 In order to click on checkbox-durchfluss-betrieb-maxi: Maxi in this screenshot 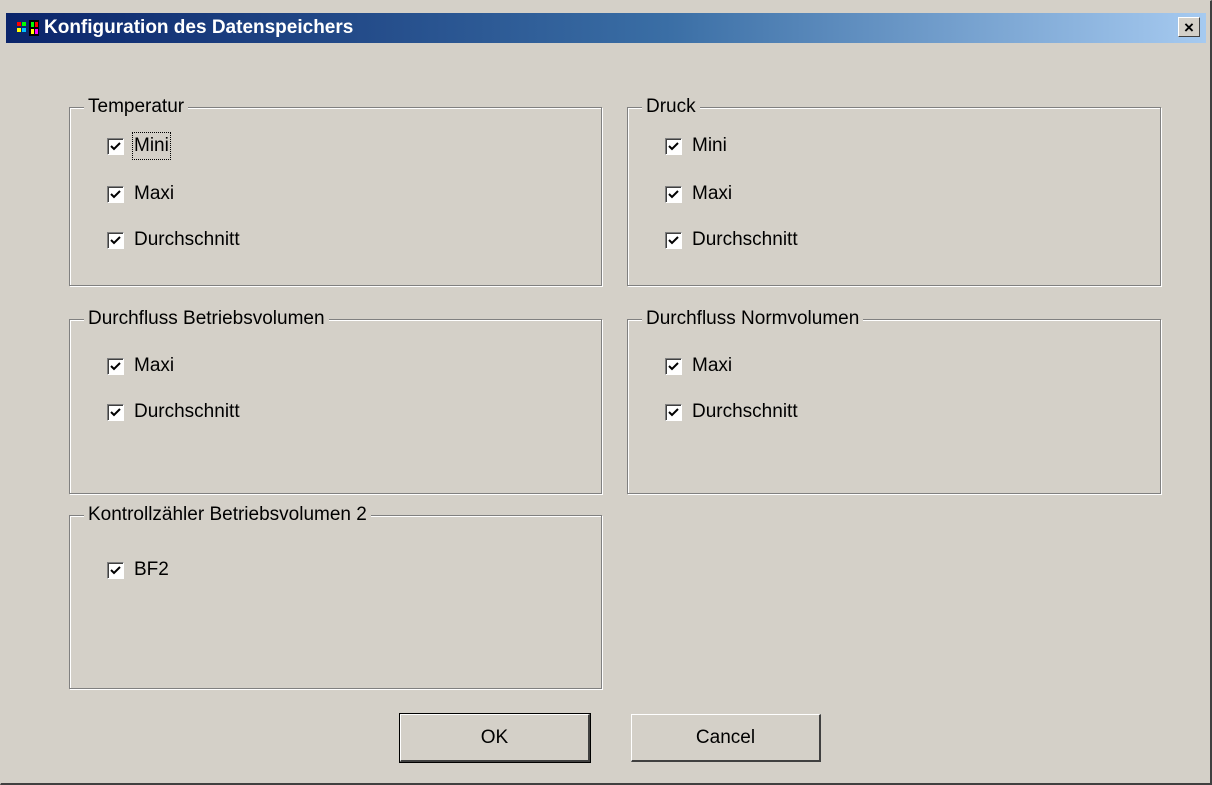, I will do `click(140, 366)`.